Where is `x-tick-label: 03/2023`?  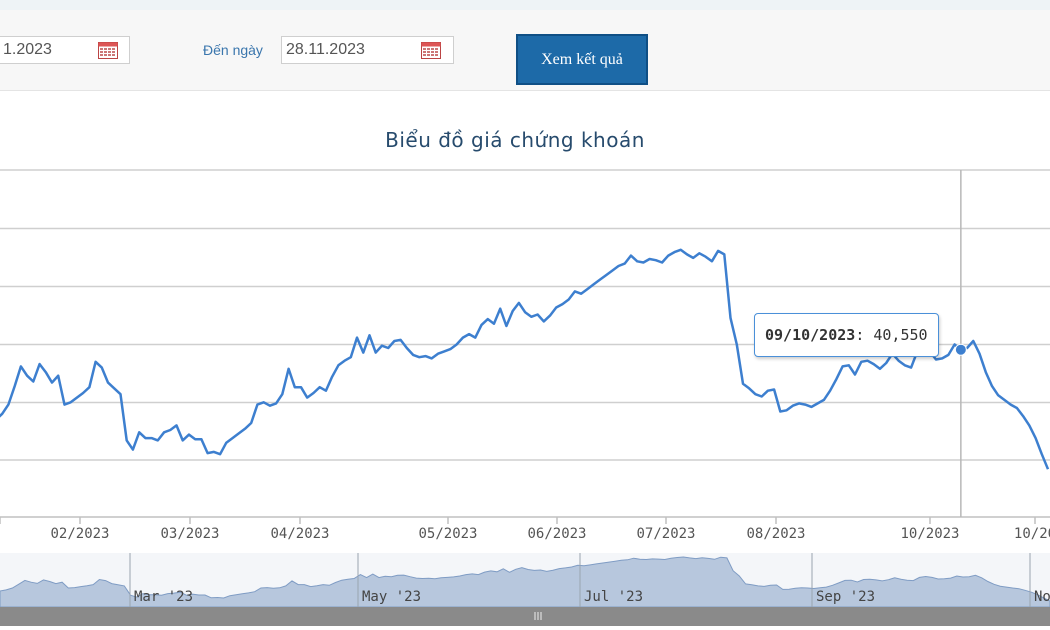
x-tick-label: 03/2023 is located at coordinates (189, 534).